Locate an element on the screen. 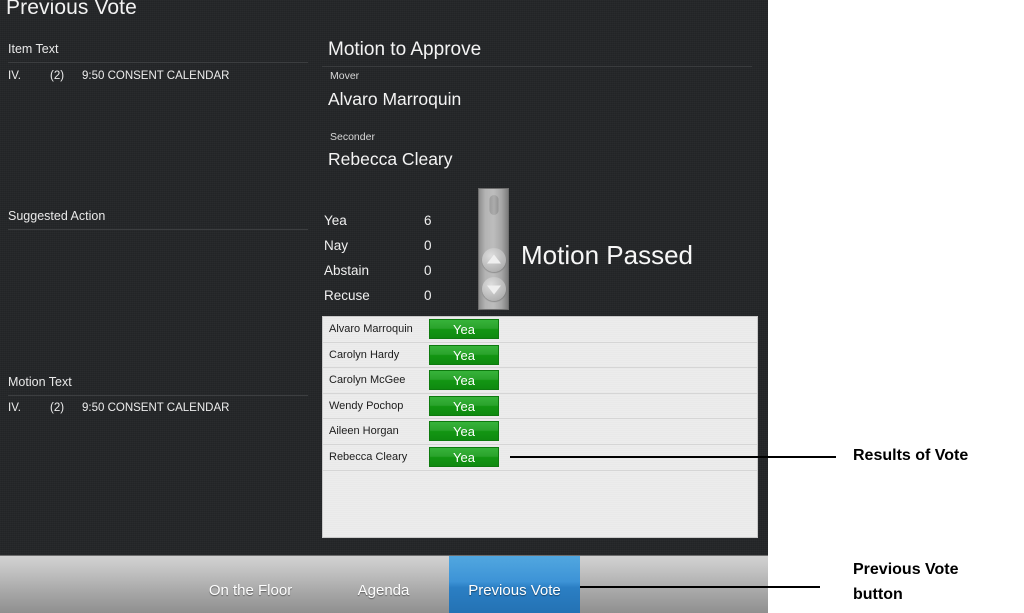  item-text-value: IV. (2) 9:50 CONSENT CALENDAR is located at coordinates (118, 76).